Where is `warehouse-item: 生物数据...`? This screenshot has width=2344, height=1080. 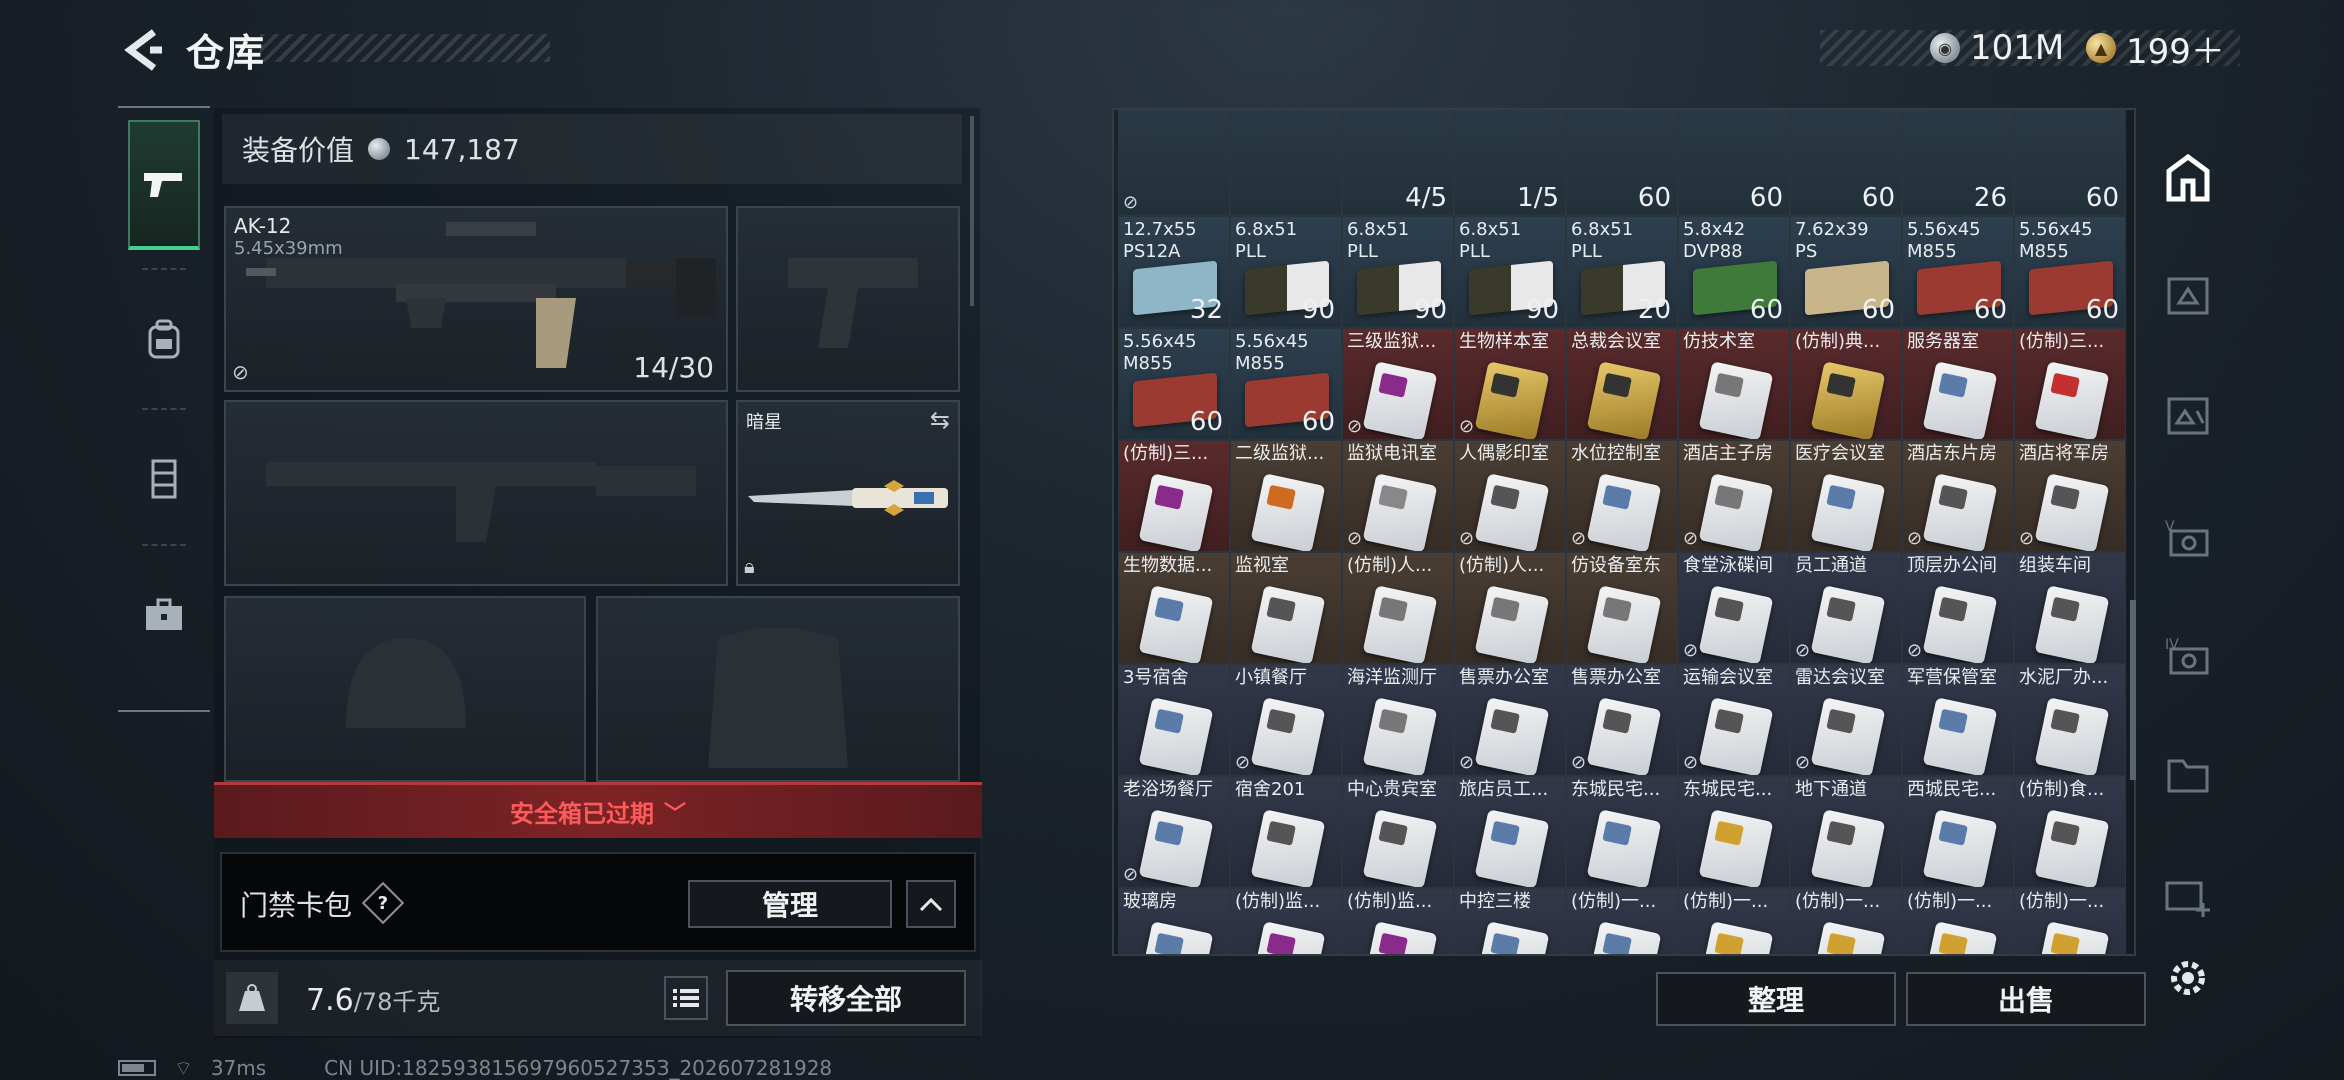 warehouse-item: 生物数据... is located at coordinates (1174, 608).